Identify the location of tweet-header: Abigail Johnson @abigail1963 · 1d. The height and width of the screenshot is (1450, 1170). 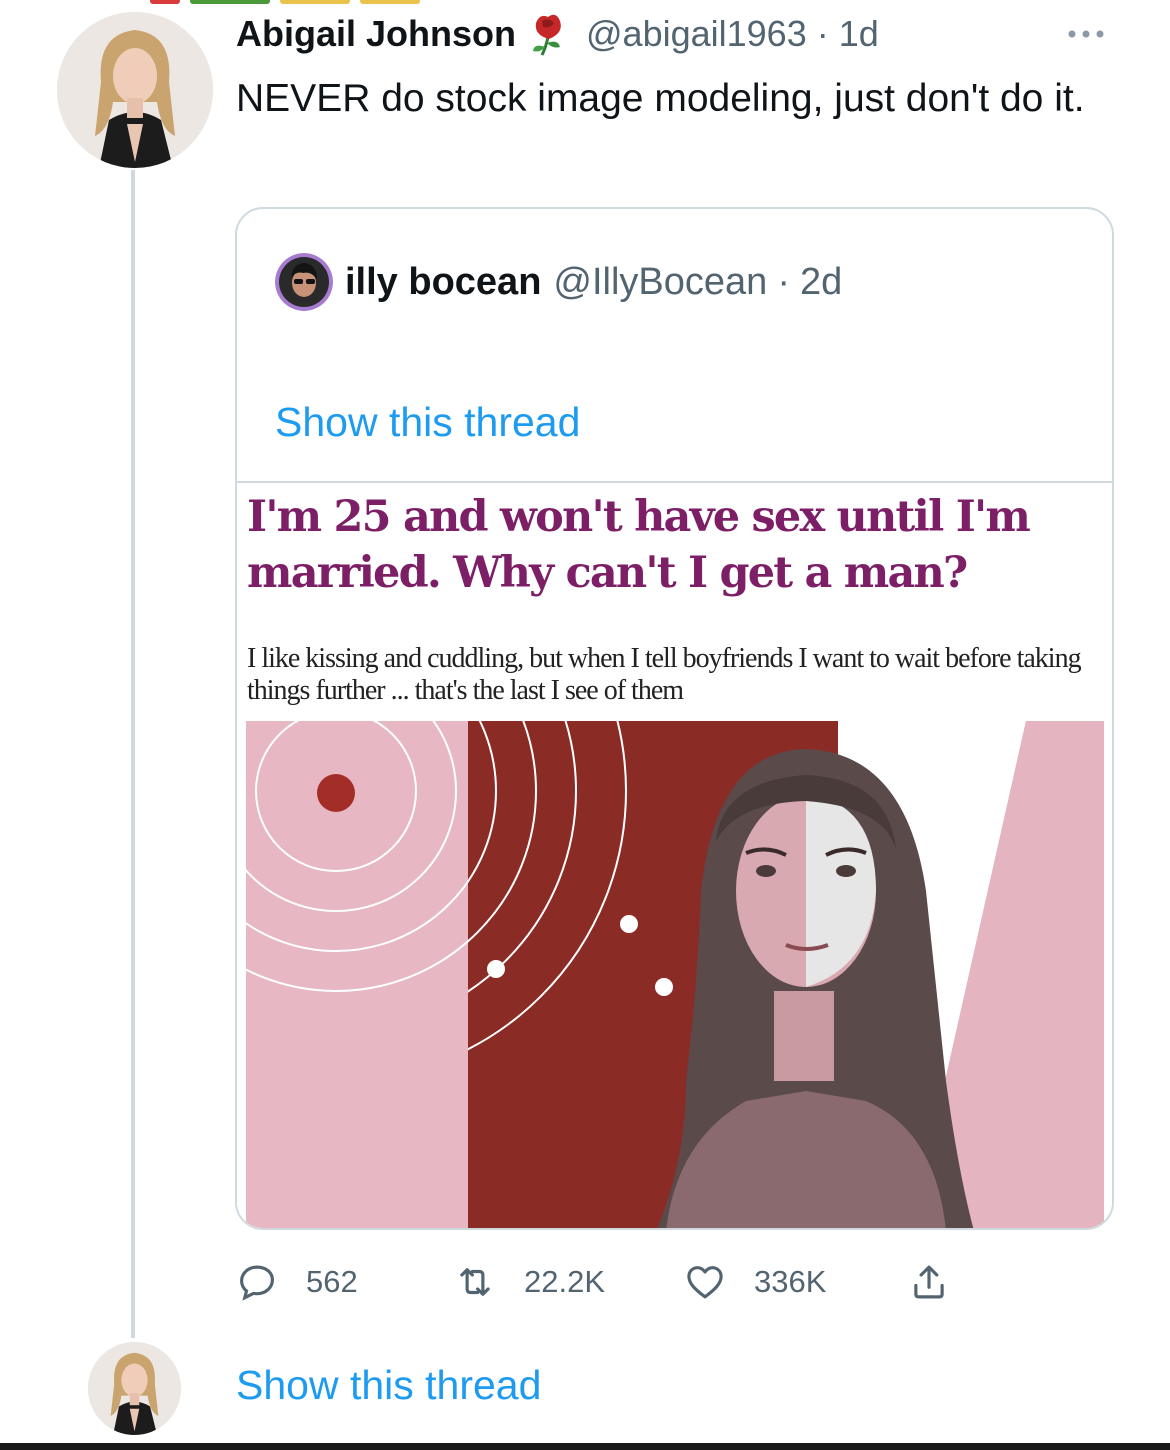
(557, 34).